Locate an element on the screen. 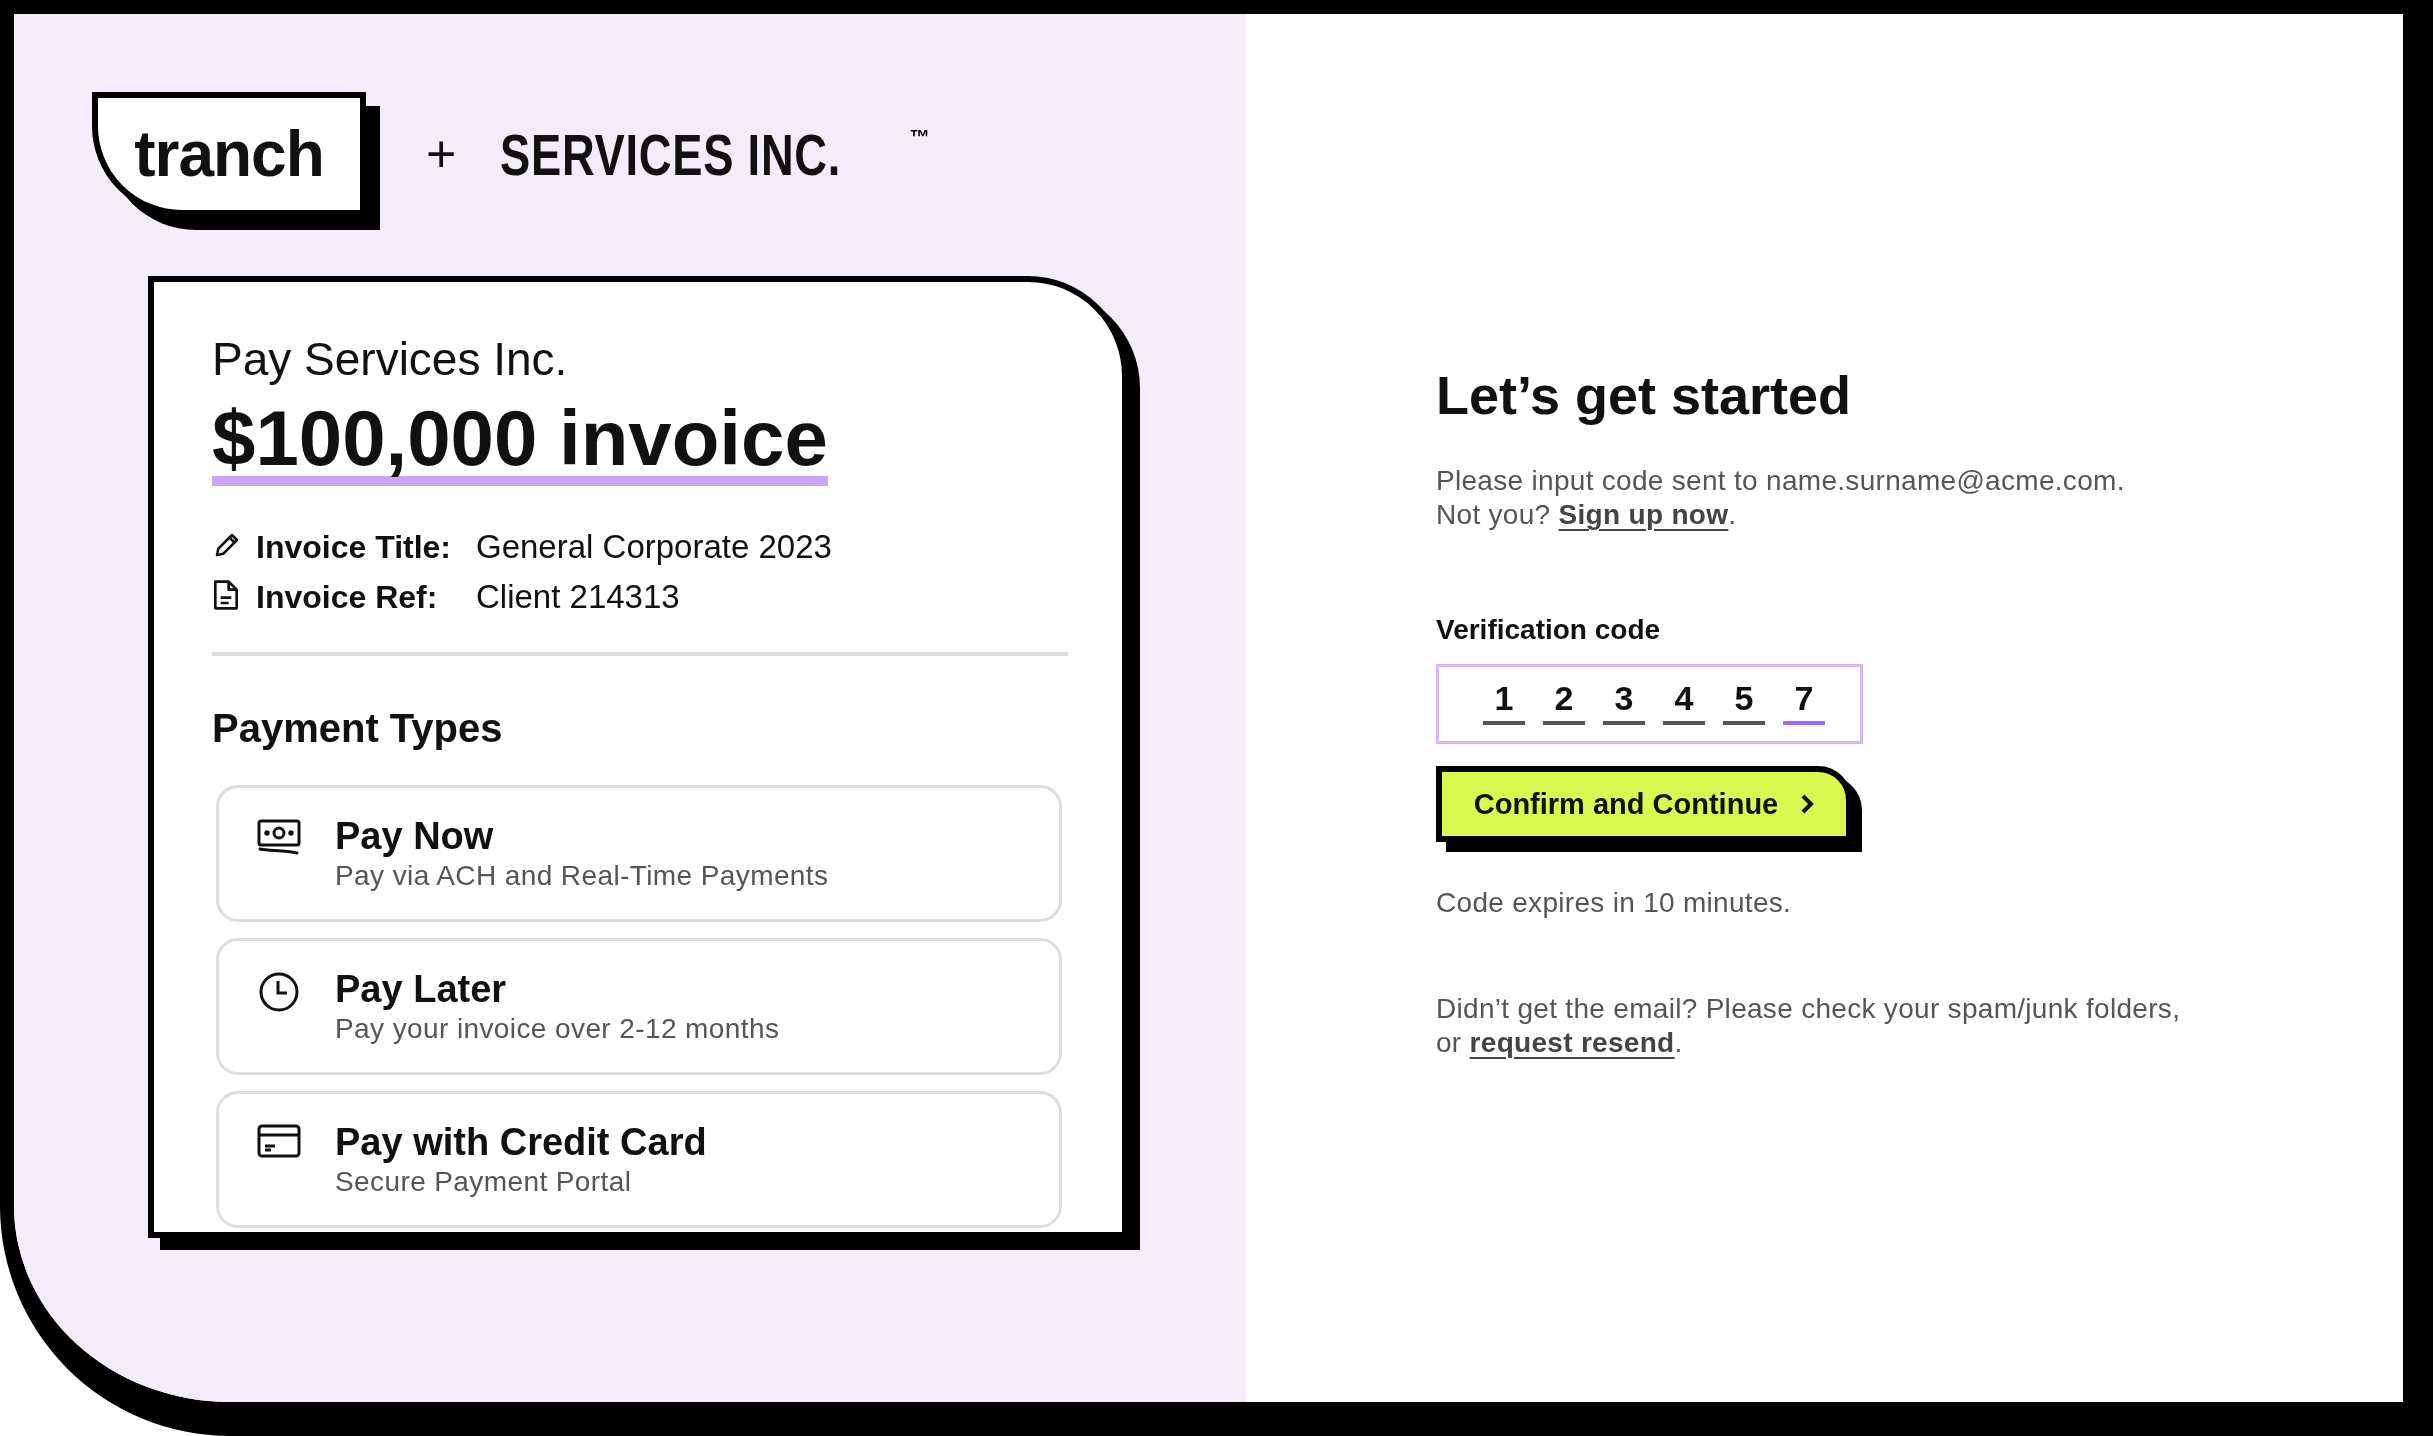 This screenshot has height=1436, width=2433. document-icon is located at coordinates (226, 595).